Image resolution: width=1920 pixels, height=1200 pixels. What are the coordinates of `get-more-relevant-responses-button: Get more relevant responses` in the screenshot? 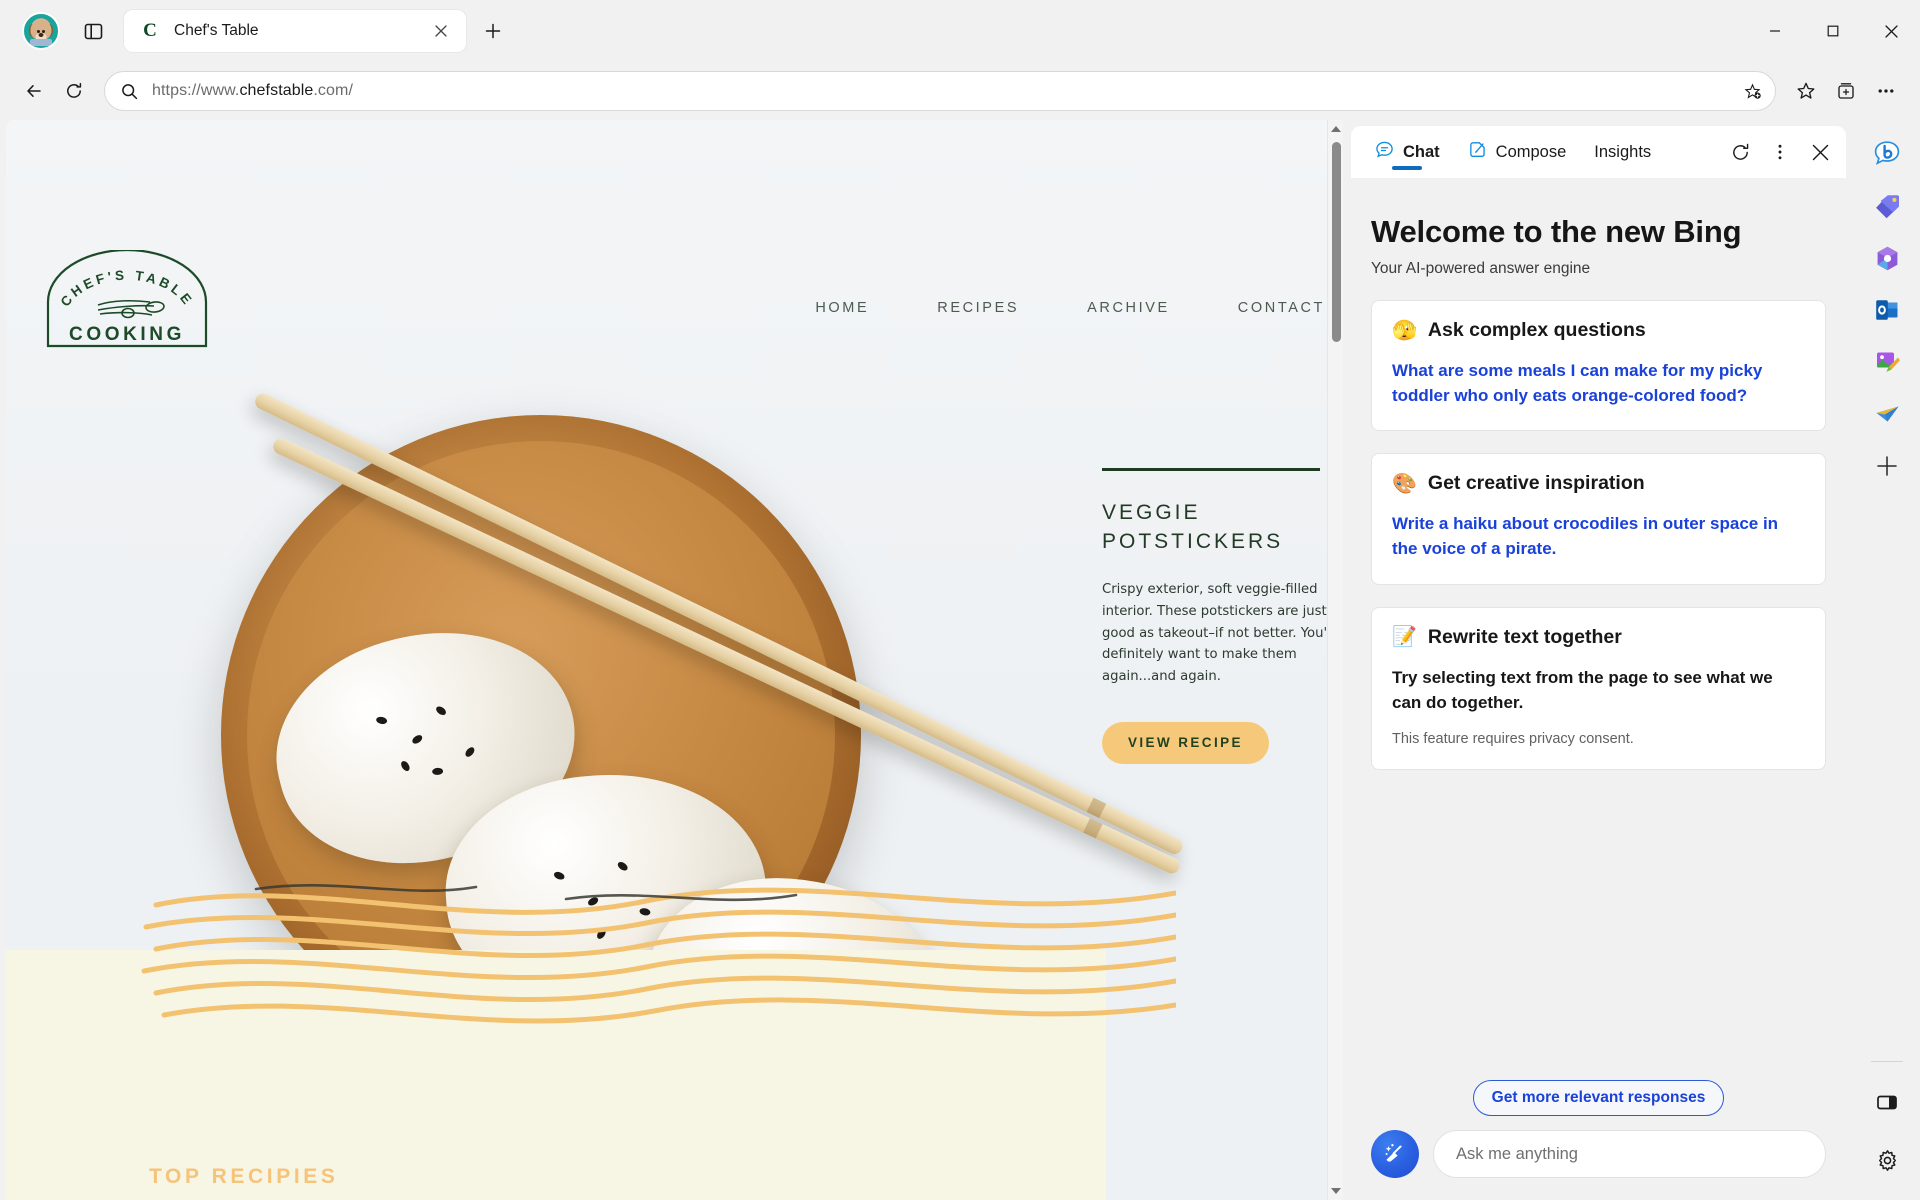 It's located at (1598, 1098).